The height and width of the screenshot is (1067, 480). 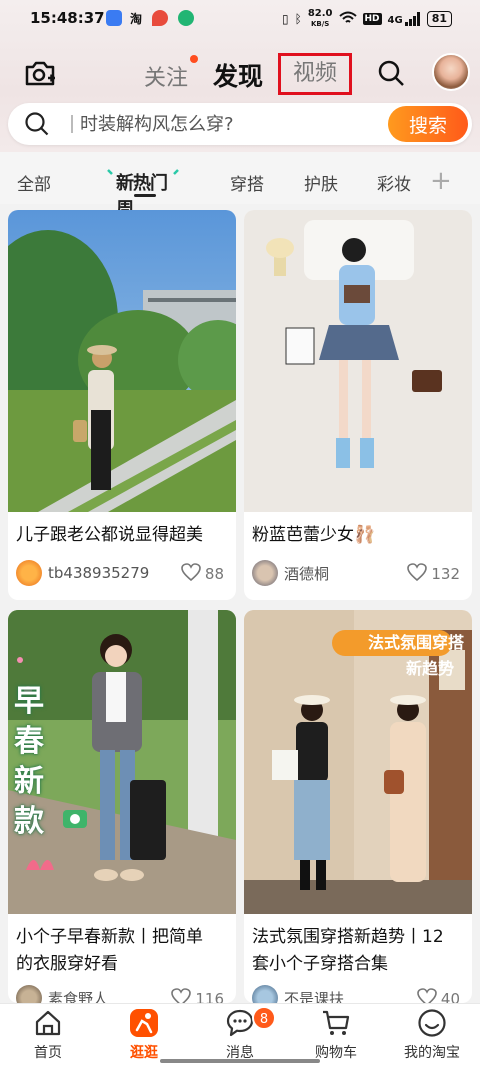 I want to click on feed-author: tb438935279, so click(x=82, y=573).